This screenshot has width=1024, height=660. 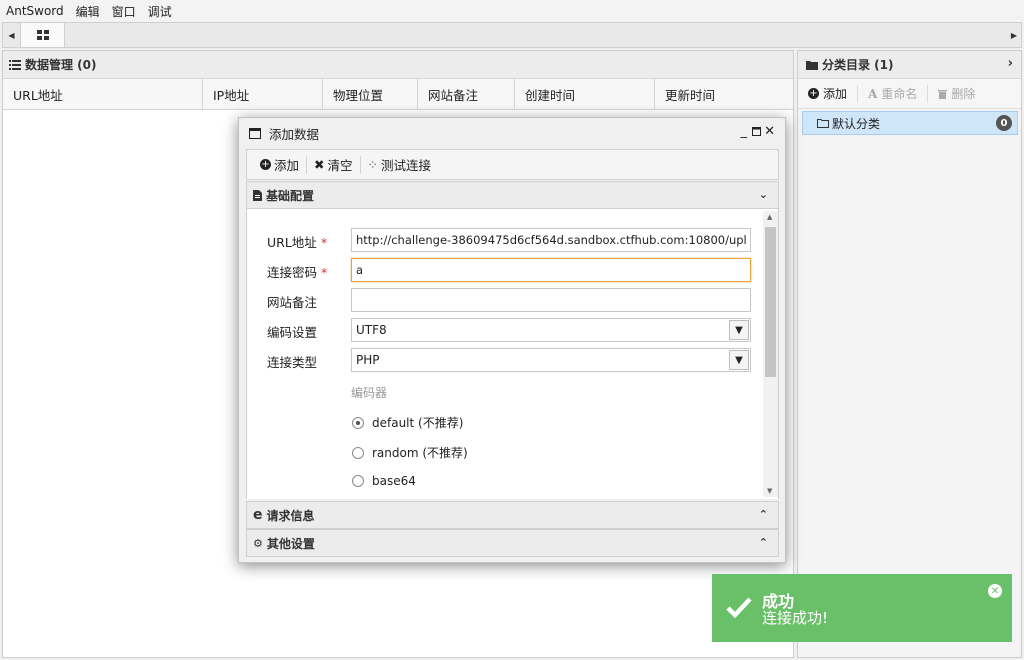 I want to click on category-panel-header: 分类目录 (1) ›, so click(x=909, y=65).